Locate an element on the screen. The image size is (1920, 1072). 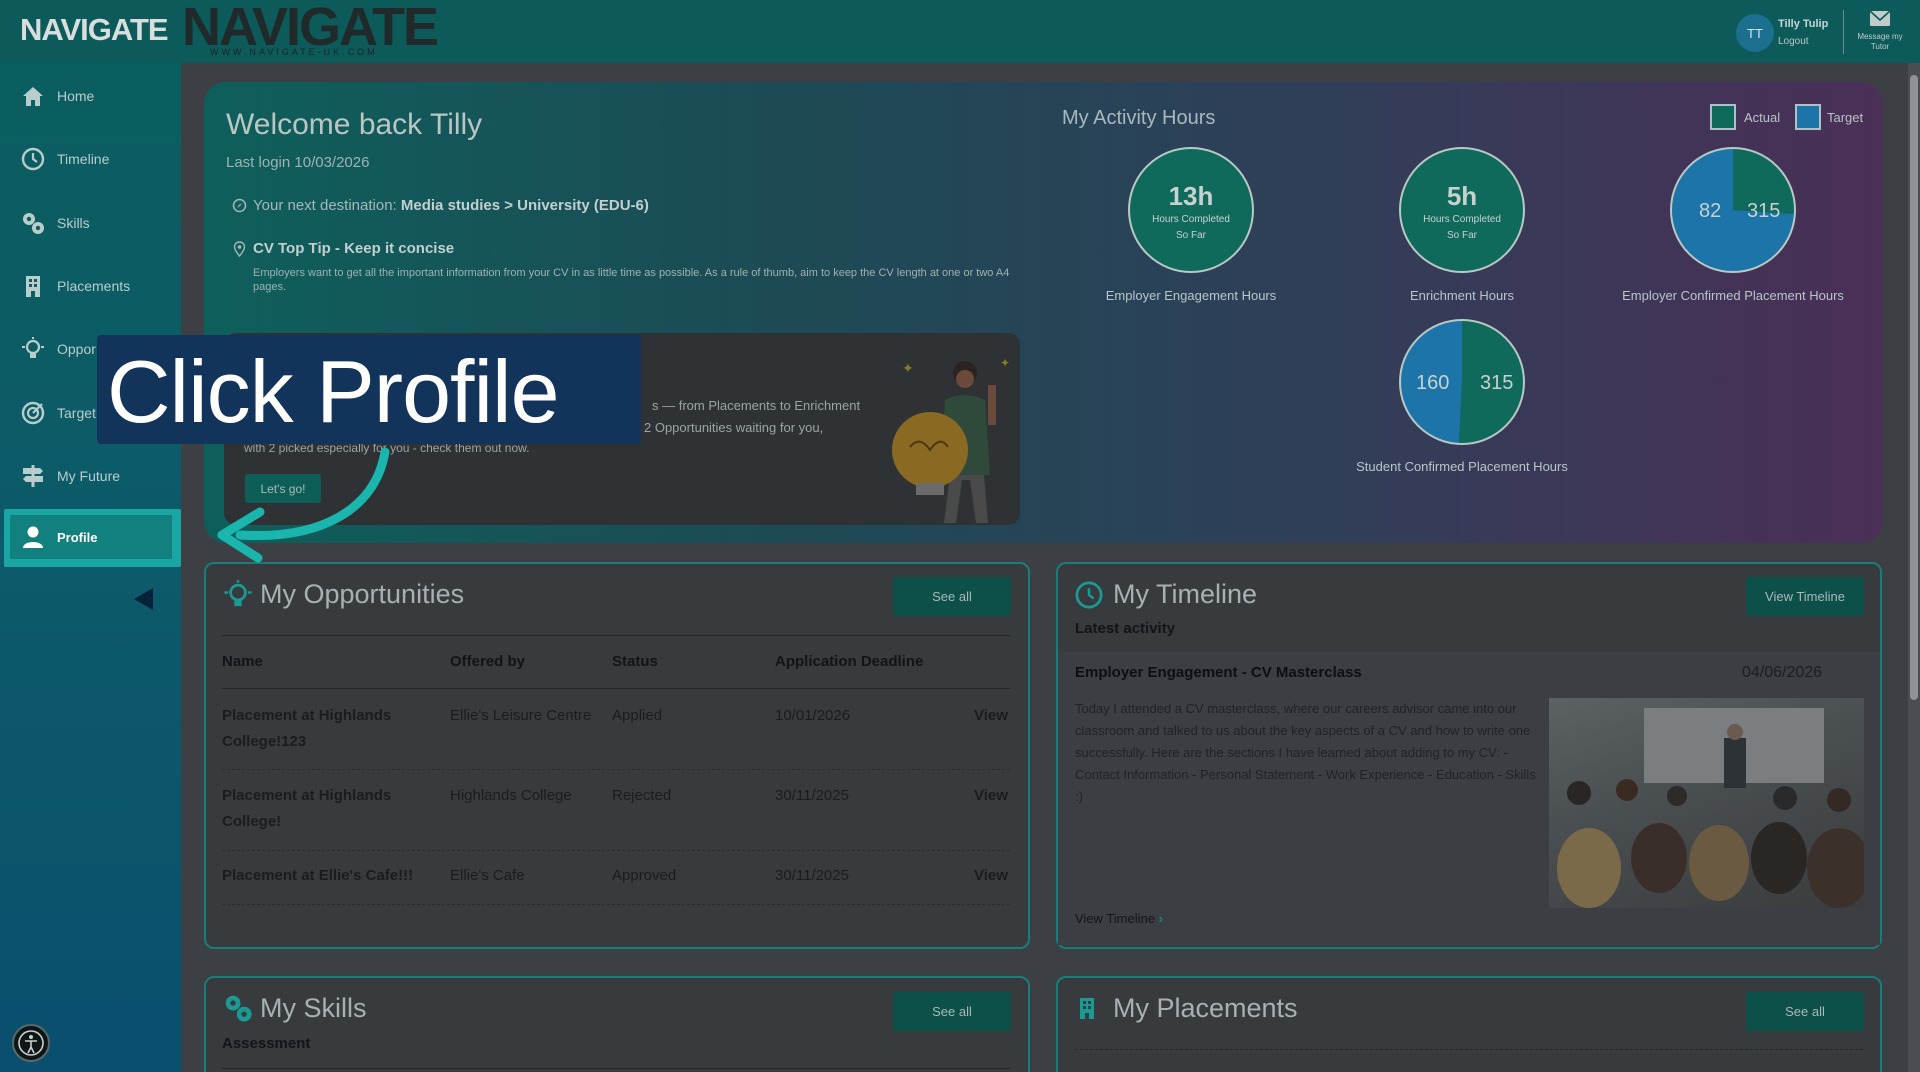
row-deadline: 30/11/2025 is located at coordinates (812, 795).